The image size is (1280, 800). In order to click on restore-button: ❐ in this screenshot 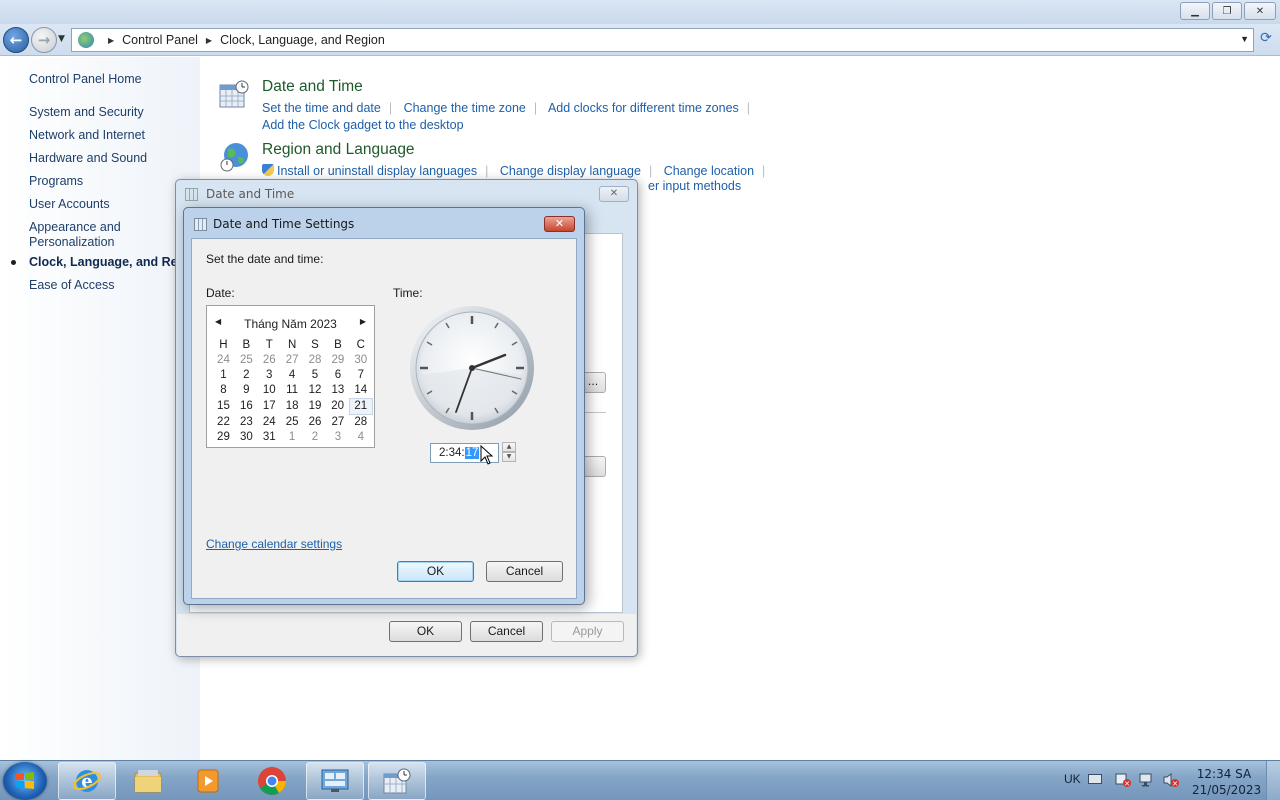, I will do `click(1227, 11)`.